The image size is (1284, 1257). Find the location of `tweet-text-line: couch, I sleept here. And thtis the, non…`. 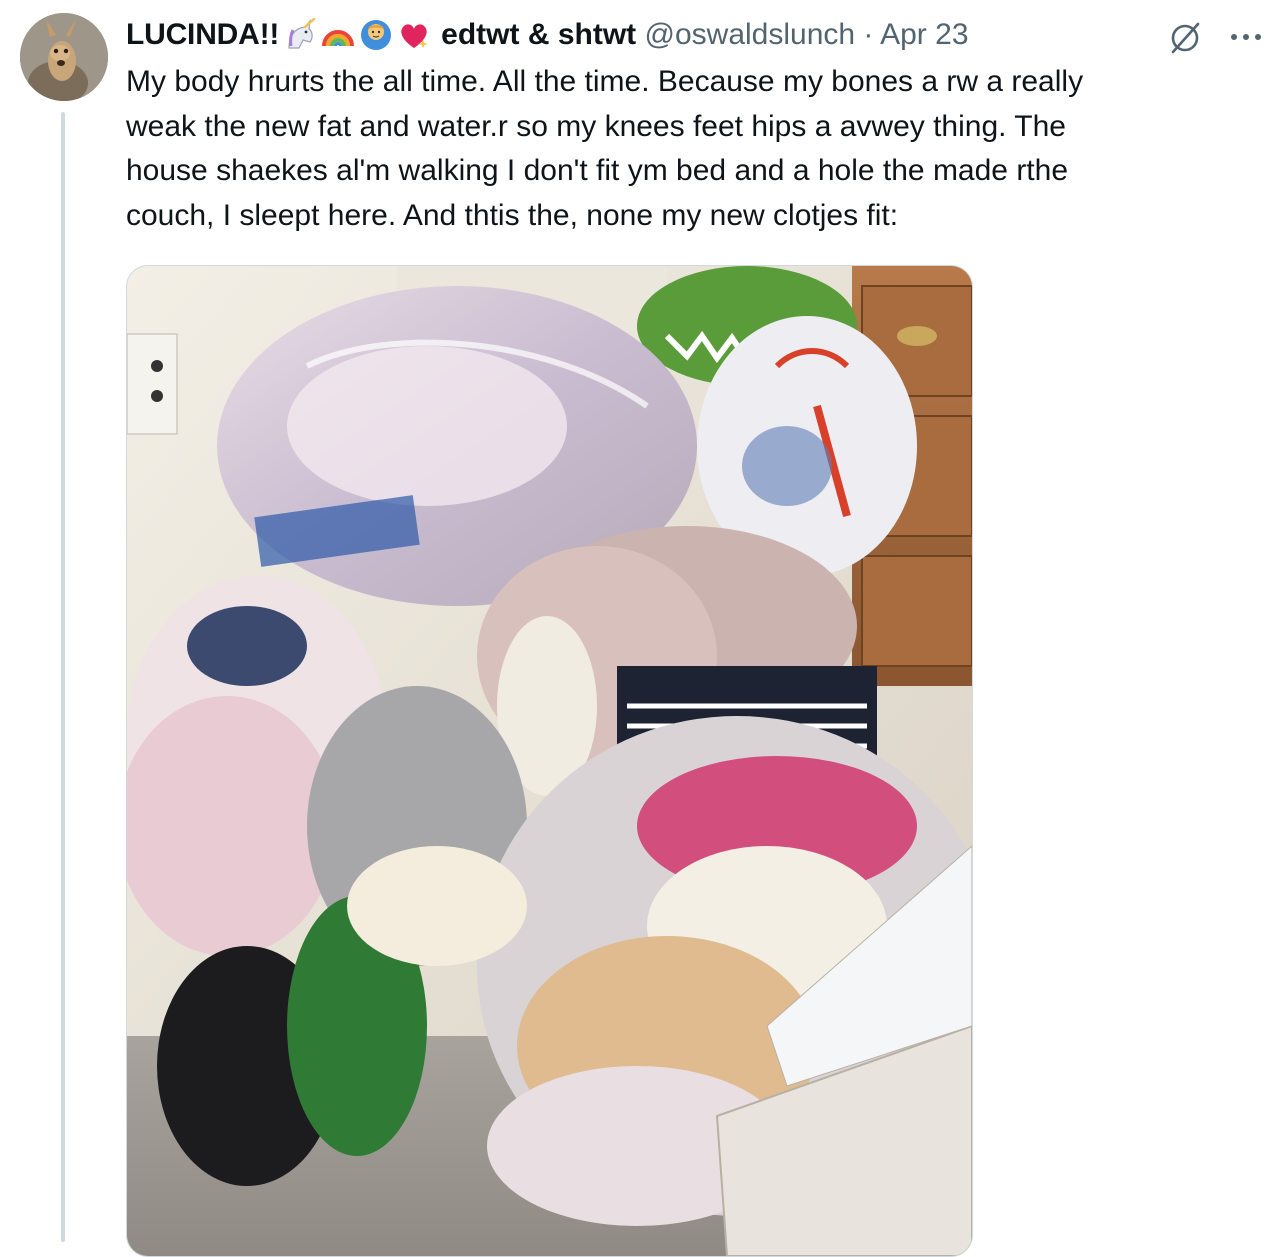

tweet-text-line: couch, I sleept here. And thtis the, non… is located at coordinates (512, 215).